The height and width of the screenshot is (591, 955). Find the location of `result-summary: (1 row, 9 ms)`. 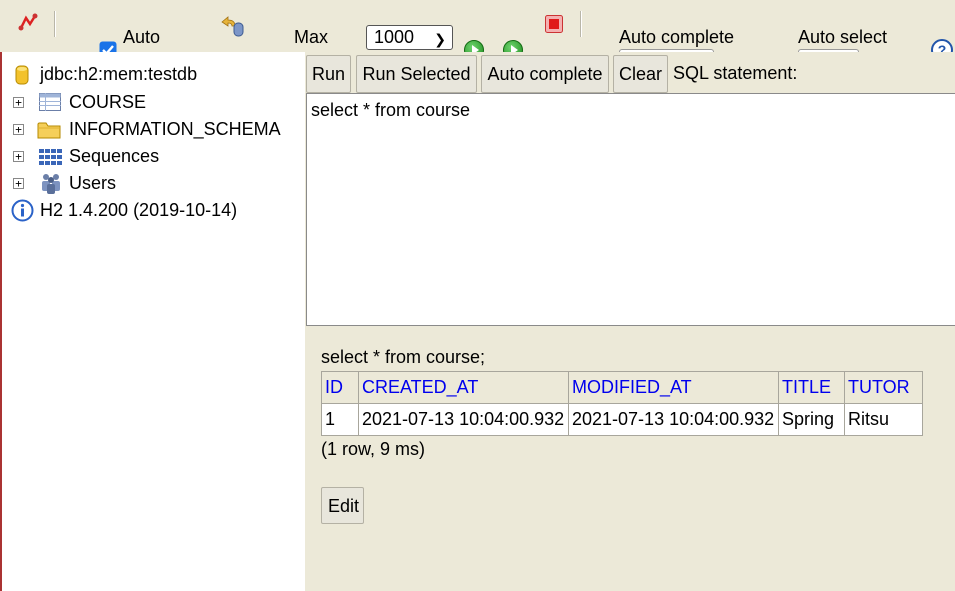

result-summary: (1 row, 9 ms) is located at coordinates (373, 449).